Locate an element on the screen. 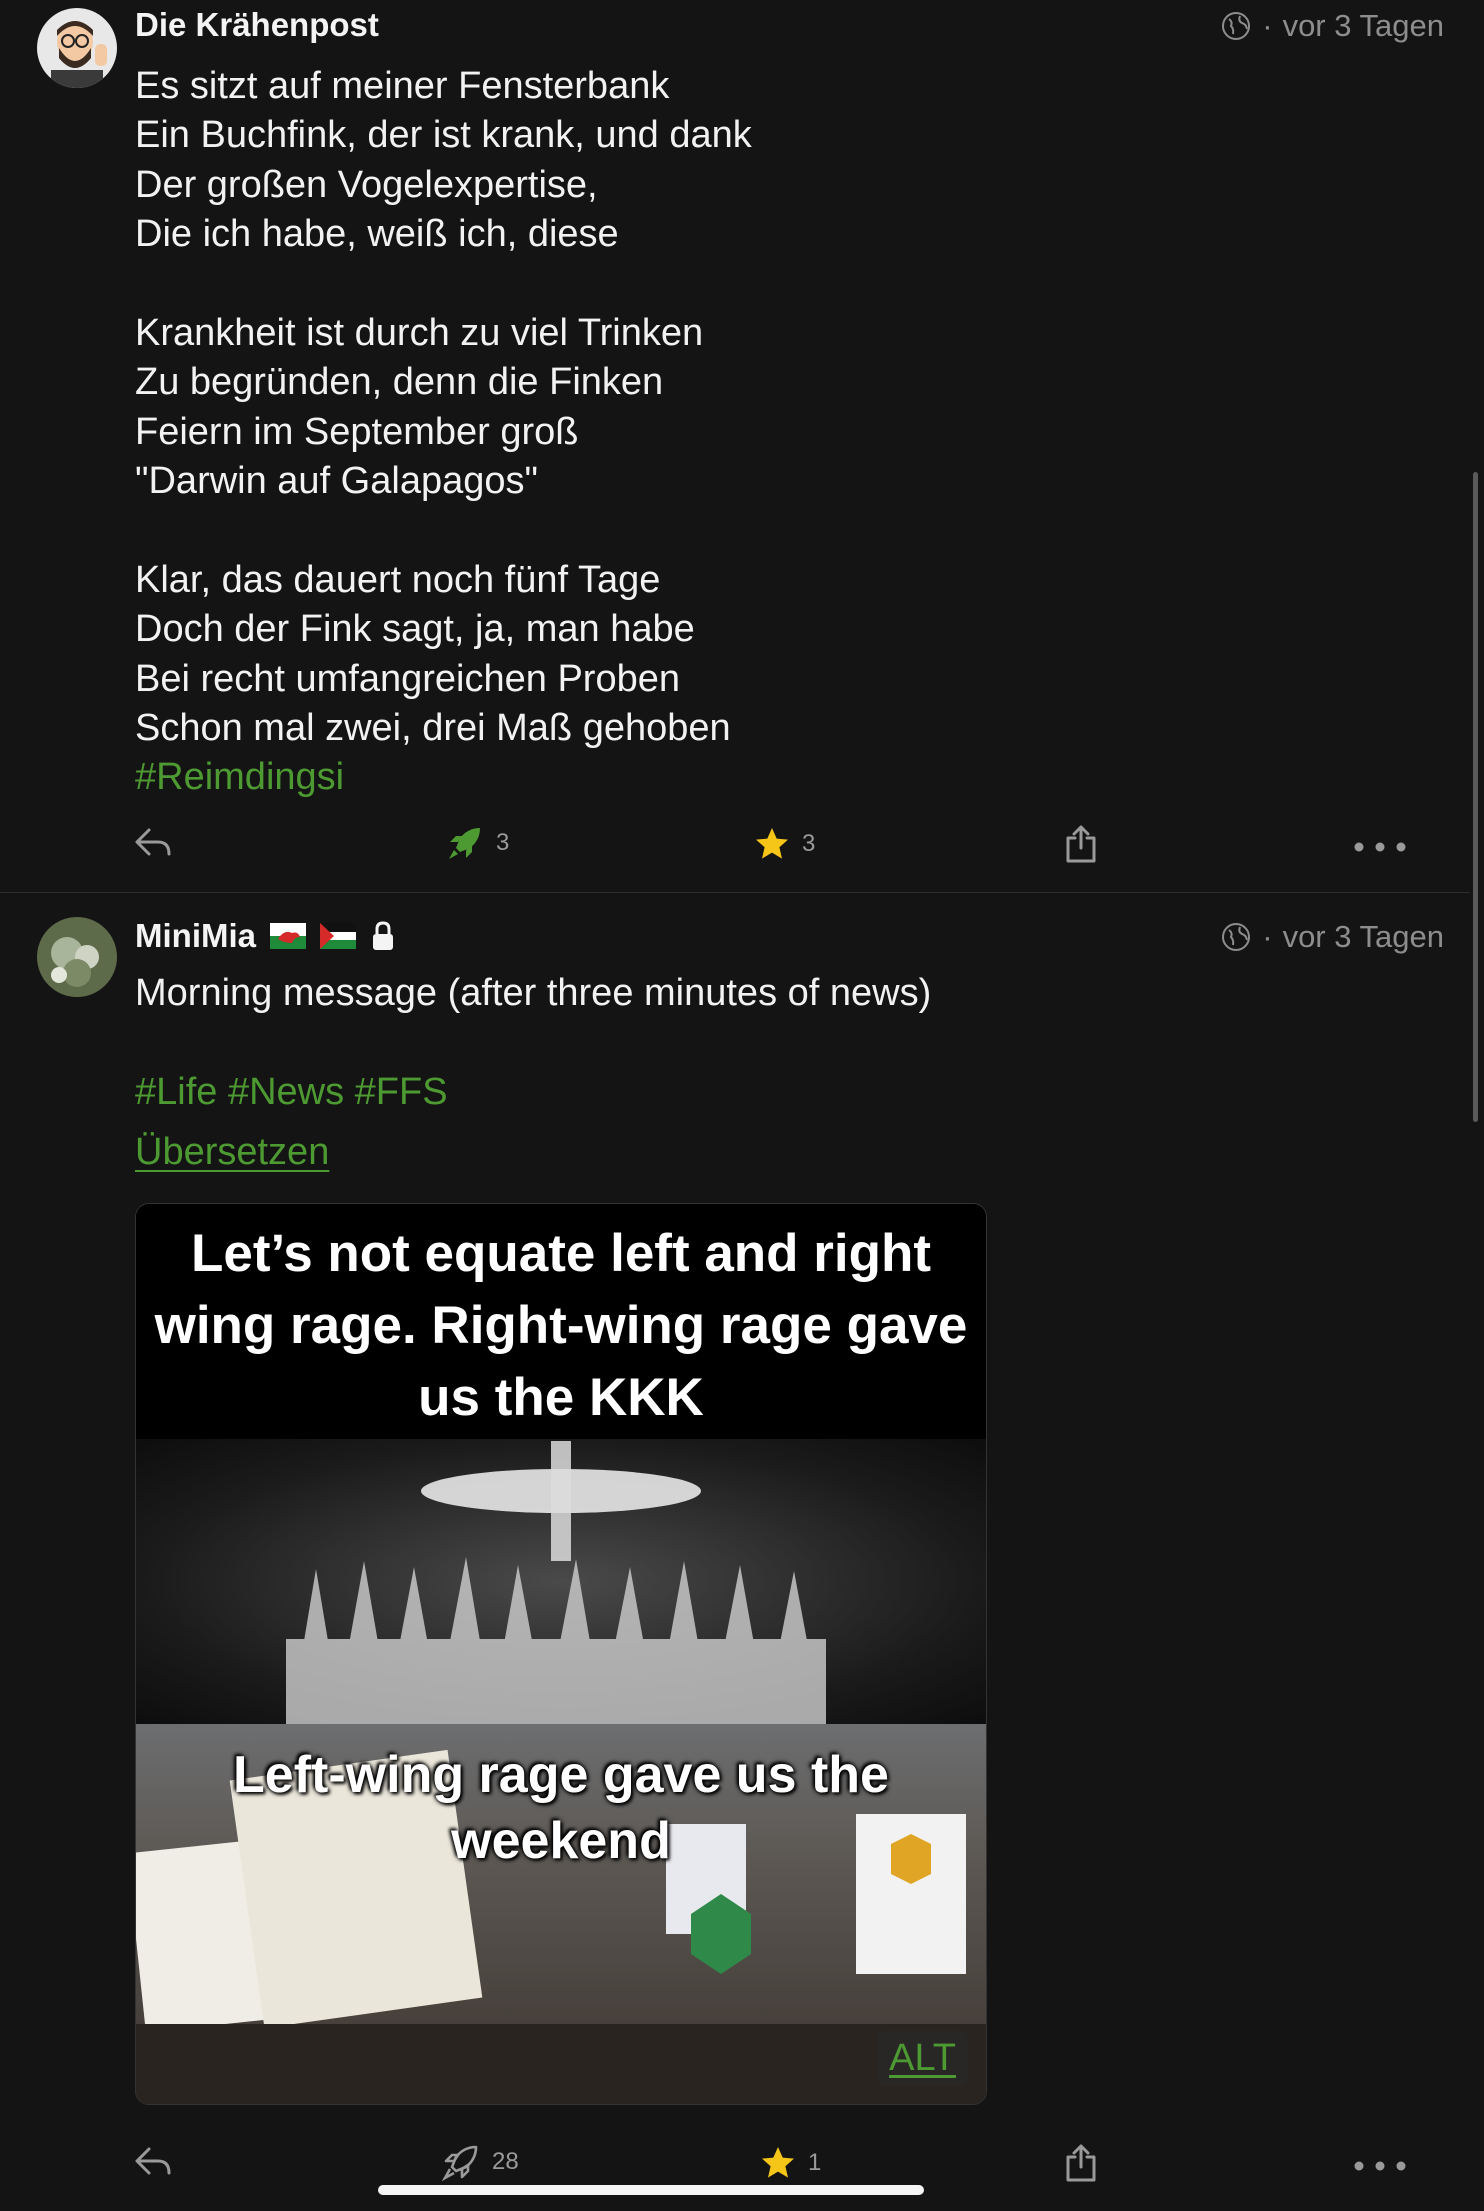  boost-count: 28 is located at coordinates (505, 2161).